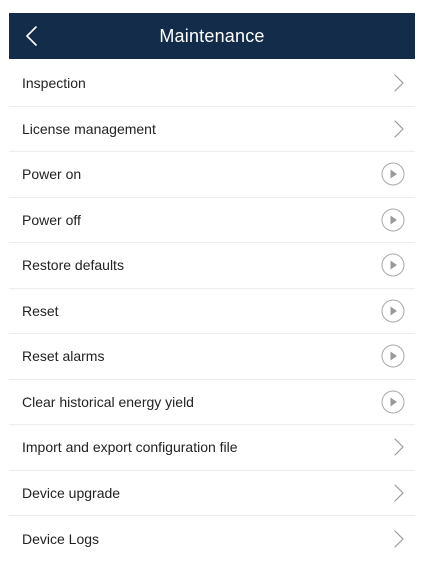  What do you see at coordinates (212, 129) in the screenshot?
I see `menu-item-license-management: License management` at bounding box center [212, 129].